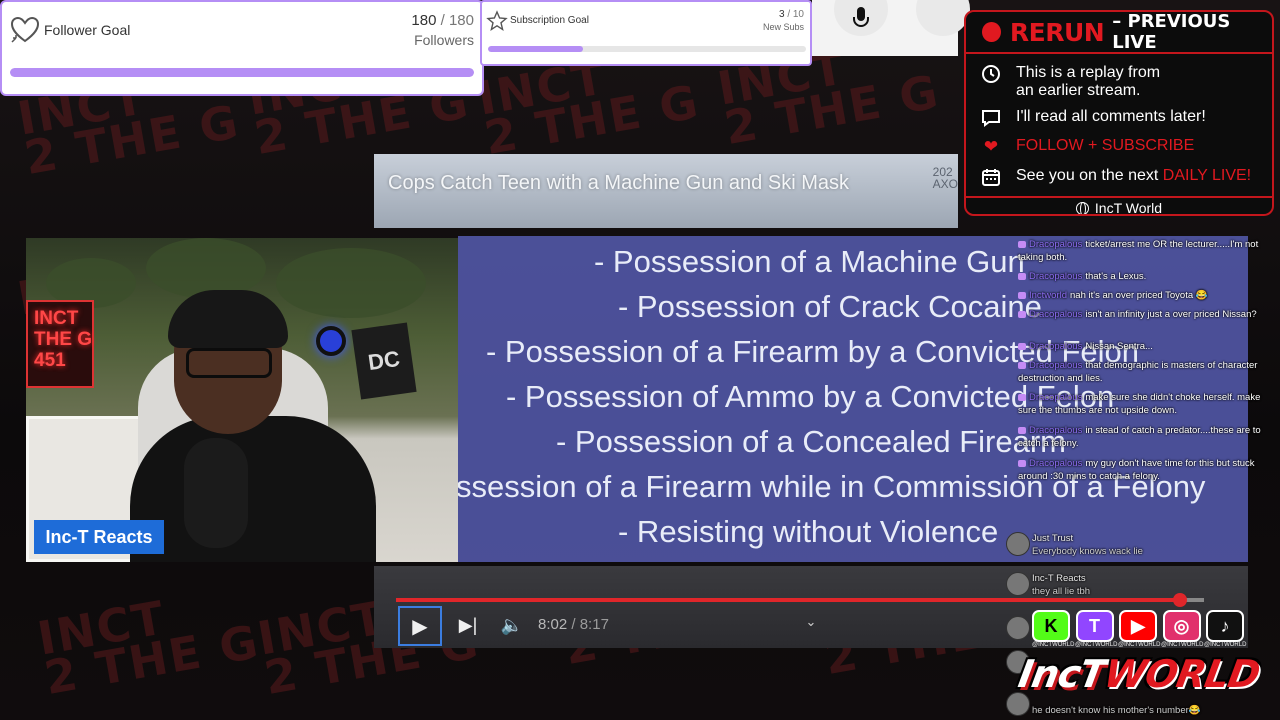 This screenshot has height=720, width=1280. I want to click on expand-chapters-button: ⌄, so click(811, 622).